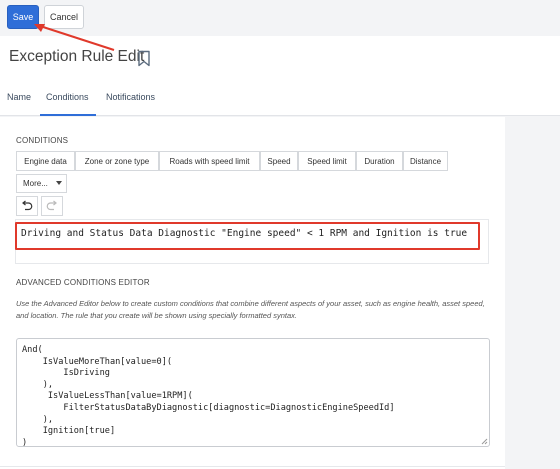 The height and width of the screenshot is (469, 560). I want to click on page-title: Exception Rule Edit, so click(77, 56).